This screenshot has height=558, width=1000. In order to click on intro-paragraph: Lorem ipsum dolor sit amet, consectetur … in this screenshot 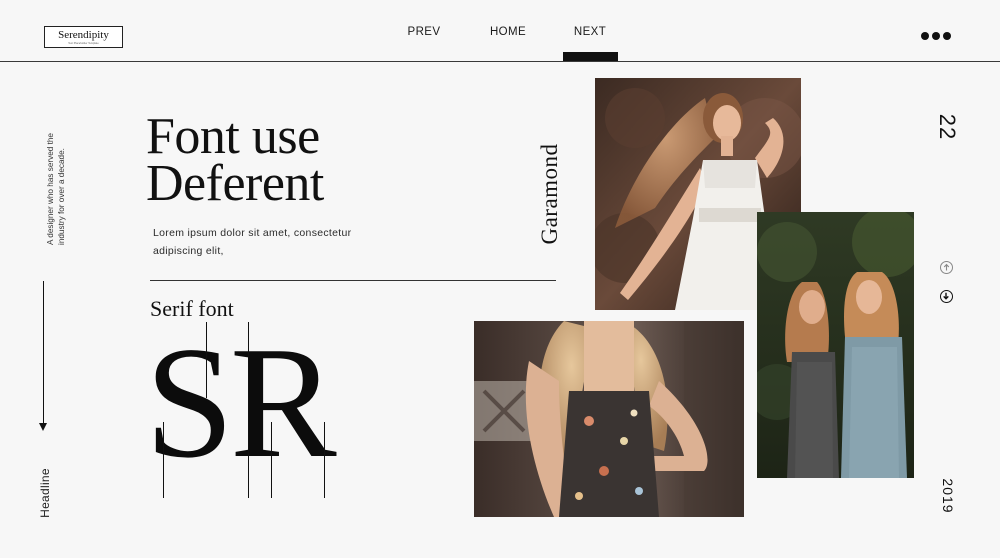, I will do `click(252, 242)`.